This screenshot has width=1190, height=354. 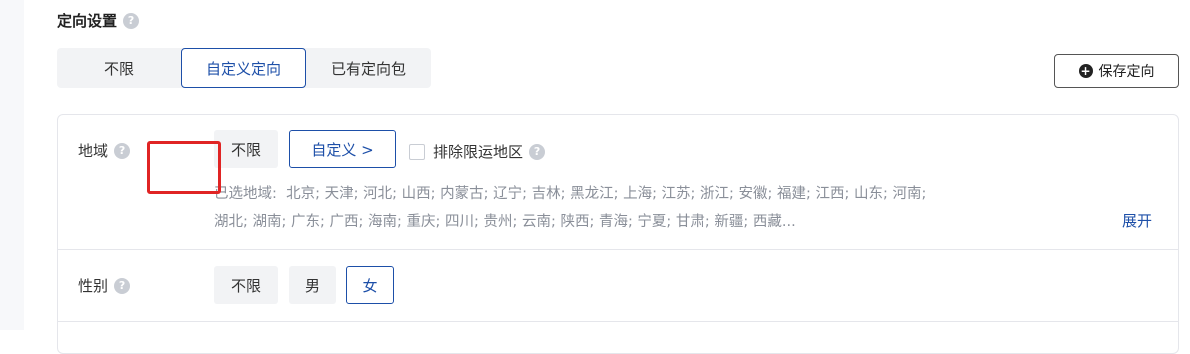 What do you see at coordinates (417, 151) in the screenshot?
I see `exclude-checkbox` at bounding box center [417, 151].